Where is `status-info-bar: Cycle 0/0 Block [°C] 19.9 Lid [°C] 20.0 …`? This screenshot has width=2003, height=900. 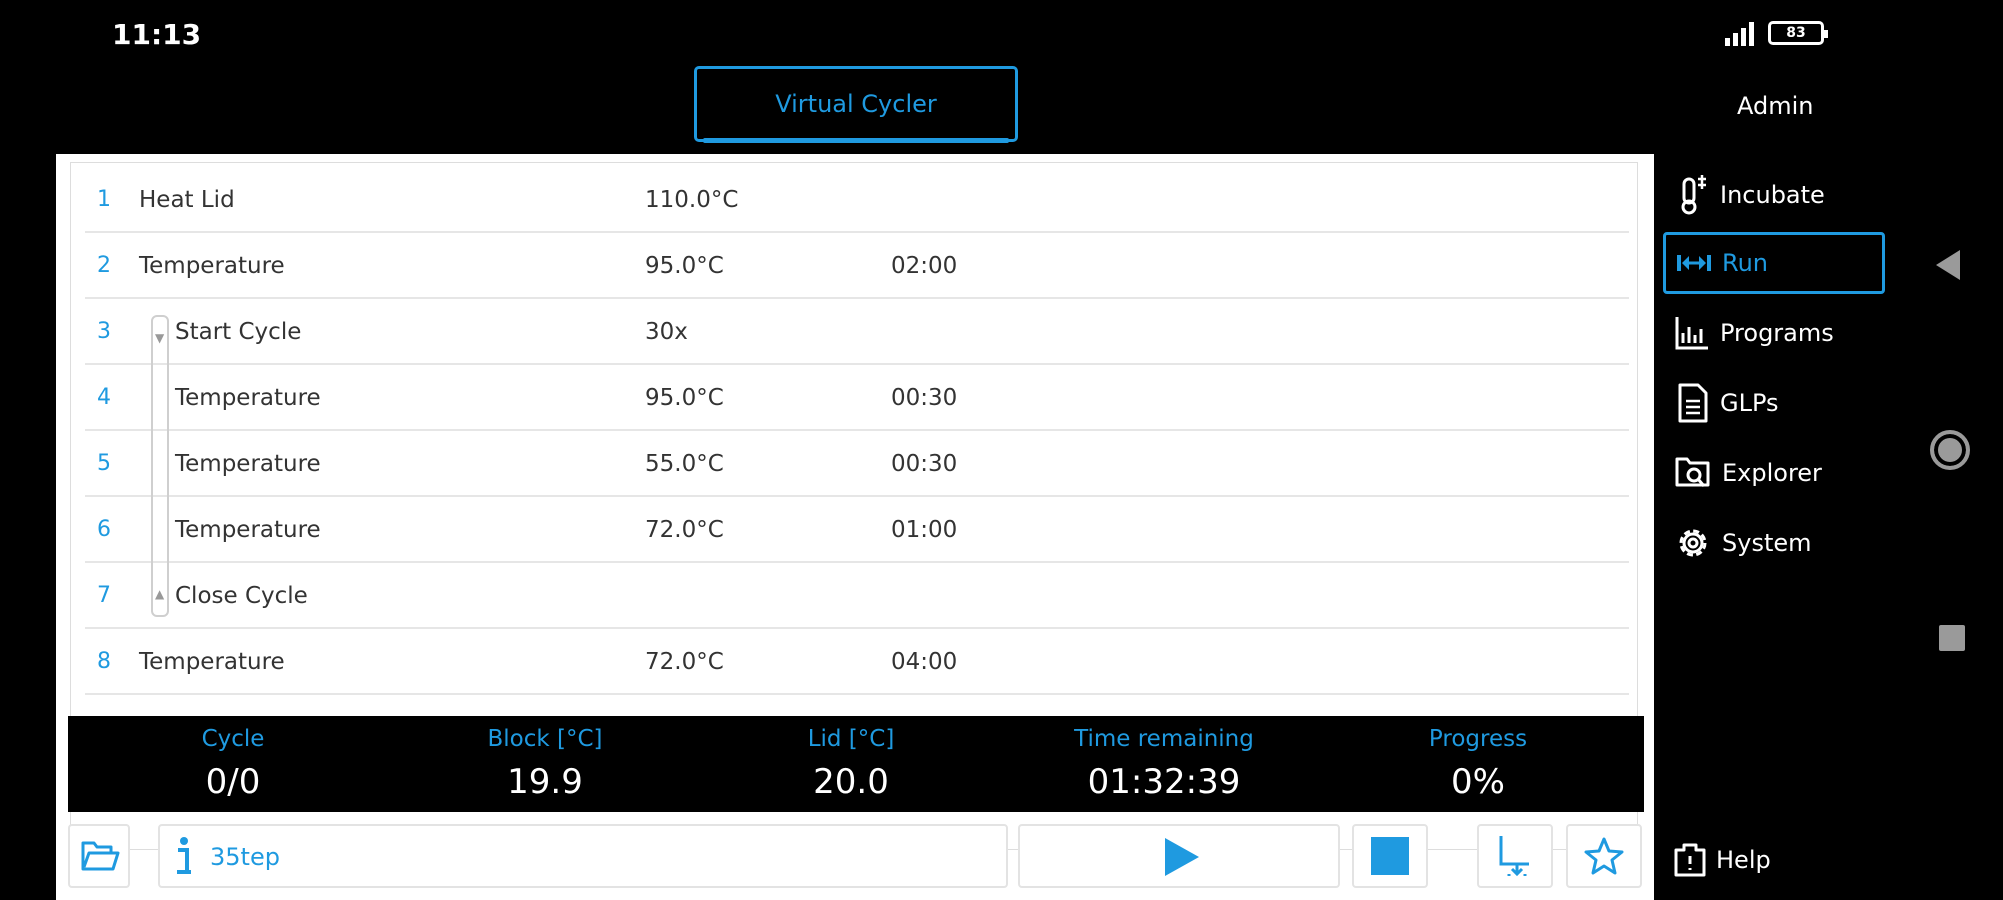
status-info-bar: Cycle 0/0 Block [°C] 19.9 Lid [°C] 20.0 … is located at coordinates (856, 764).